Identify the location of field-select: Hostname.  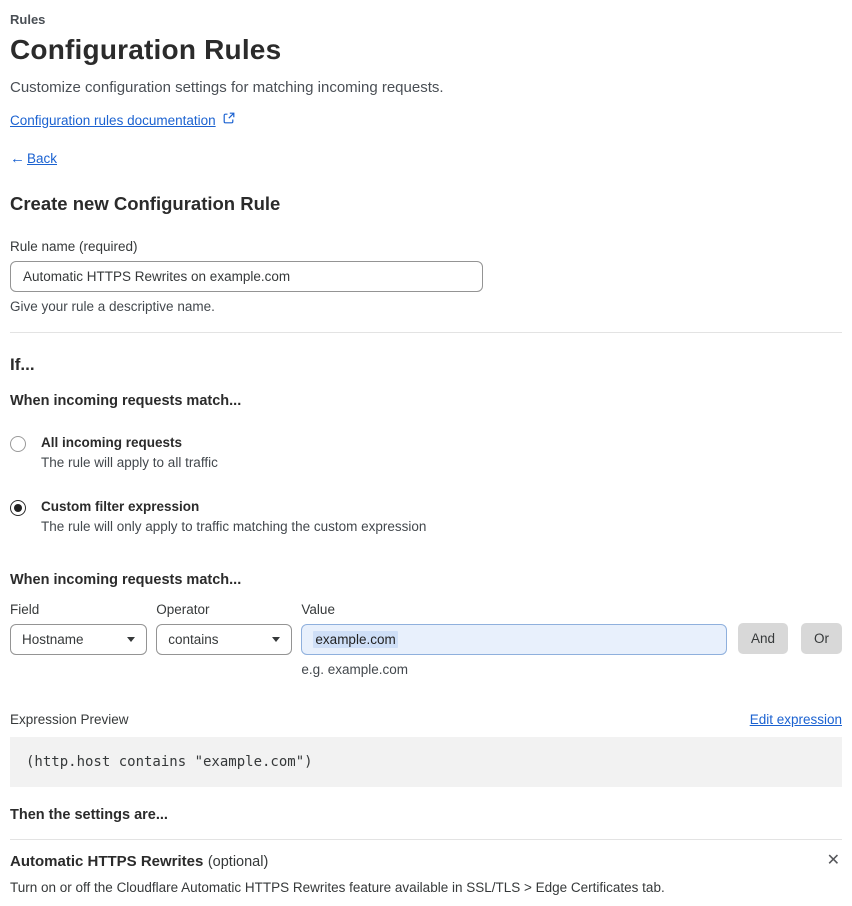
(79, 639).